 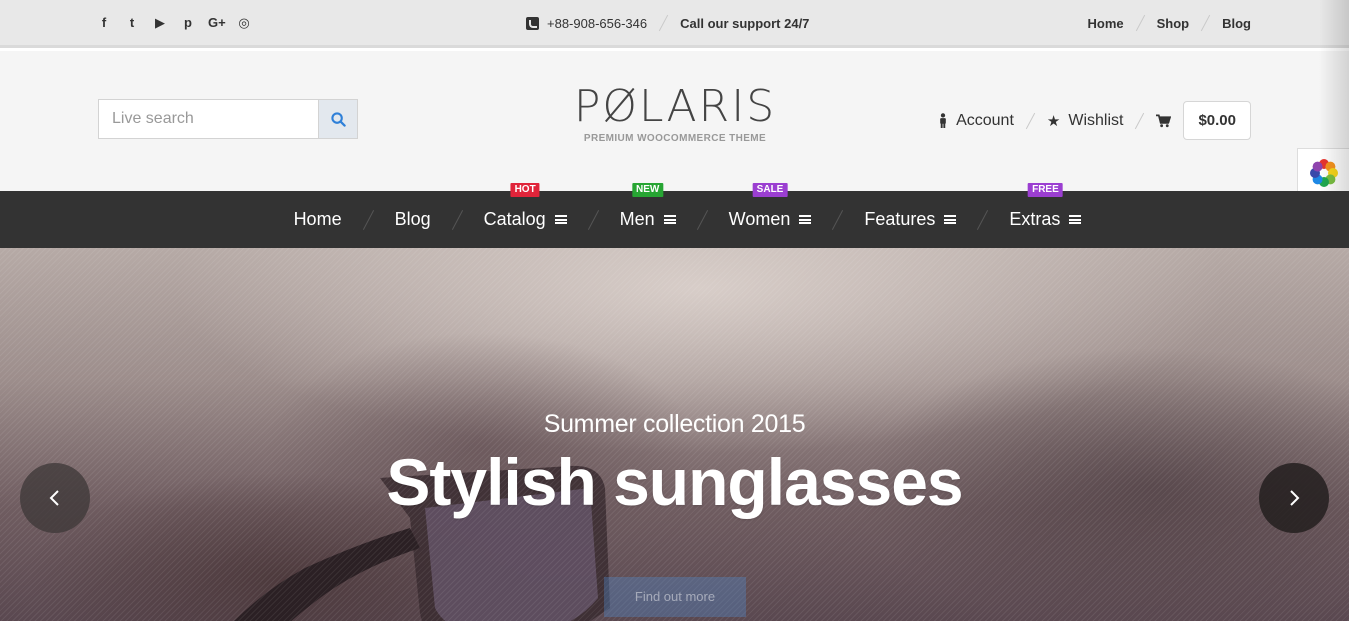 I want to click on facebook-icon: f, so click(x=104, y=23).